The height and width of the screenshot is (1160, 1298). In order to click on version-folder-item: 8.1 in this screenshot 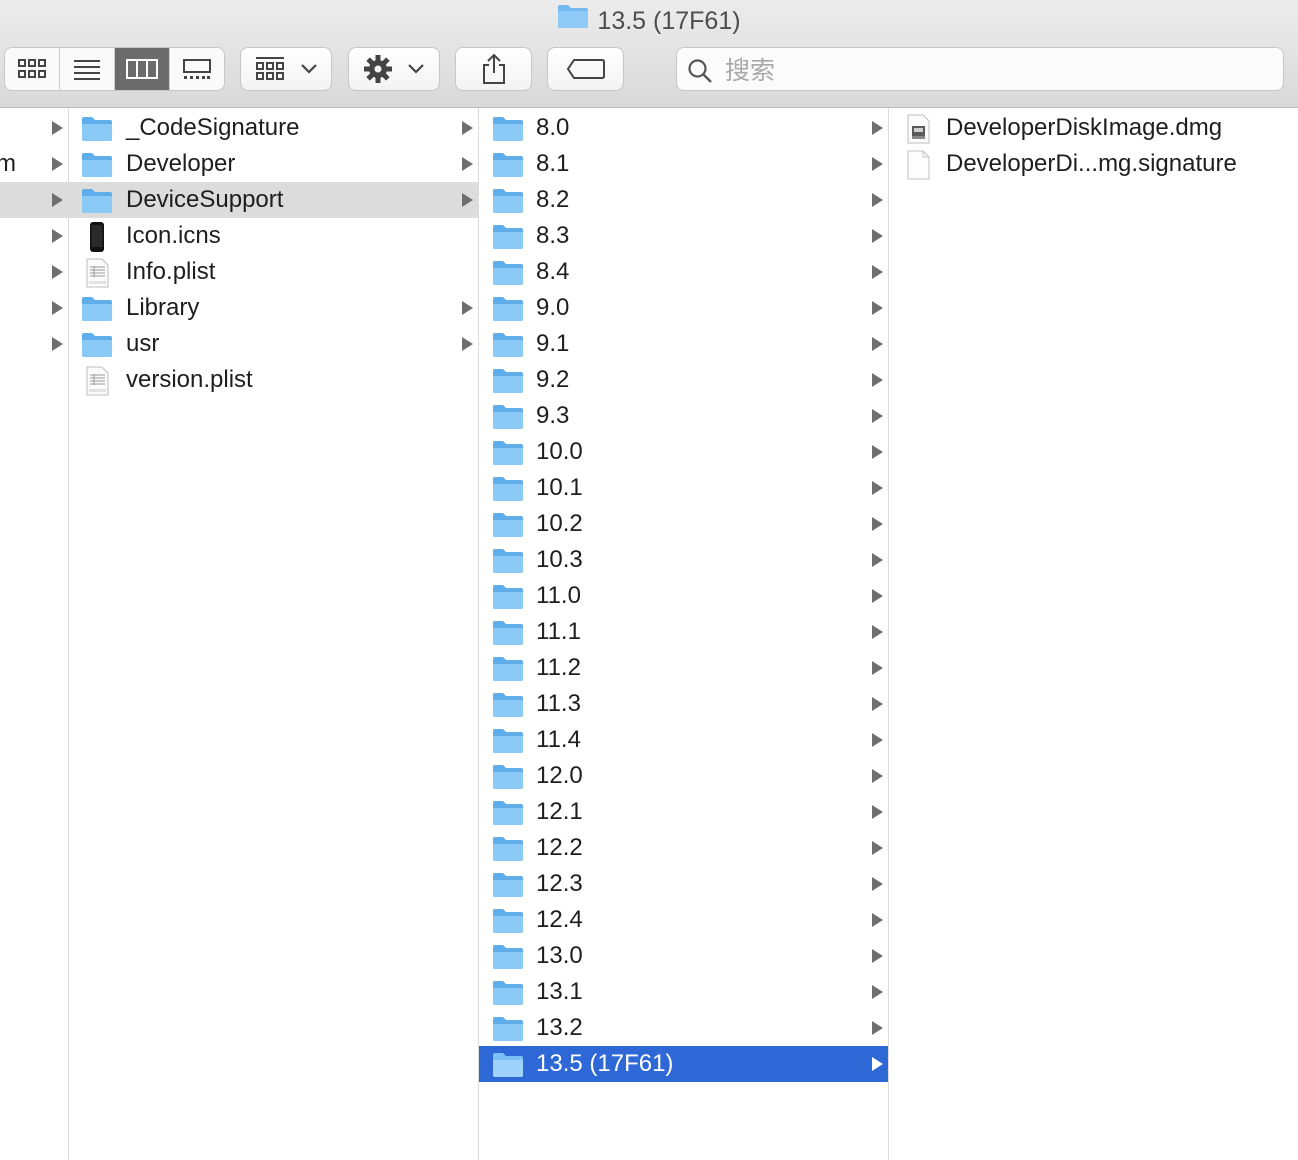, I will do `click(683, 164)`.